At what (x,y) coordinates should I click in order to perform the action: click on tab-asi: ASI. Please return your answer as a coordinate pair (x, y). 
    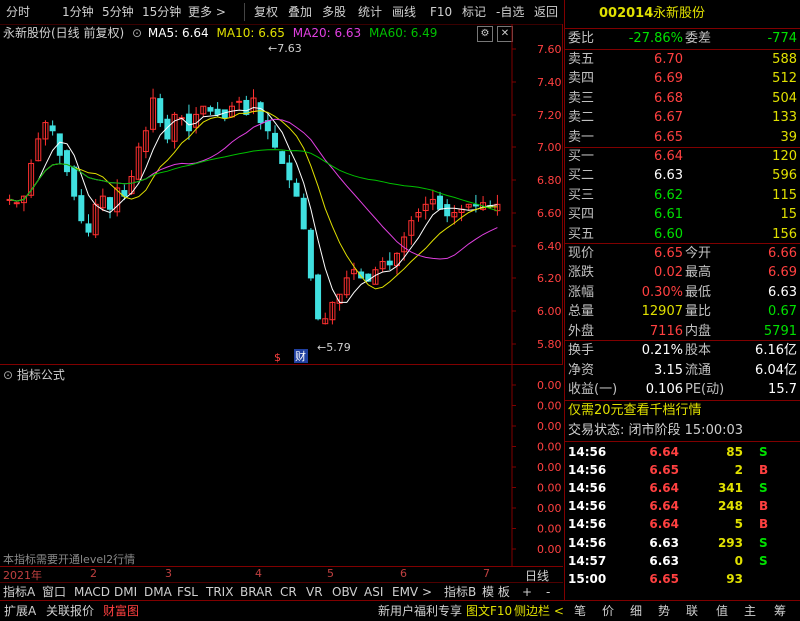
    Looking at the image, I should click on (373, 592).